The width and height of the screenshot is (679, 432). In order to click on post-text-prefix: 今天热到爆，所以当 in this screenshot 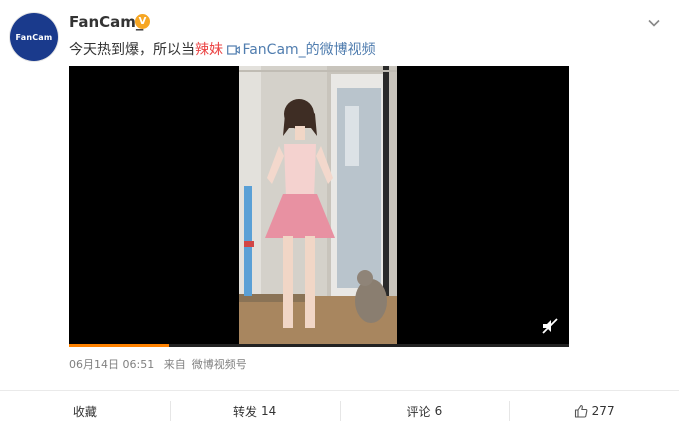, I will do `click(132, 50)`.